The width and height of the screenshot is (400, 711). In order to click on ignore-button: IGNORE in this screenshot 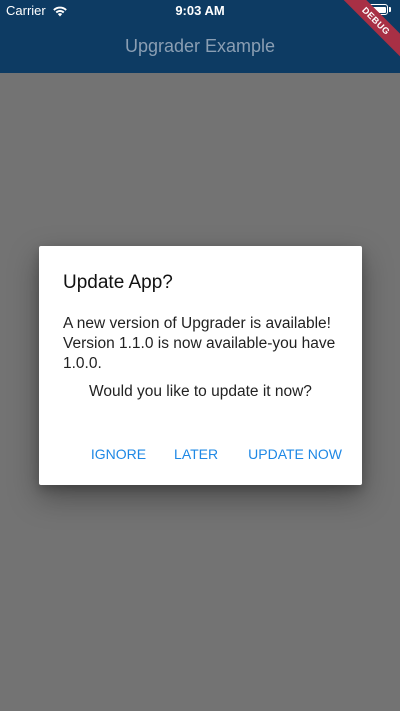, I will do `click(118, 454)`.